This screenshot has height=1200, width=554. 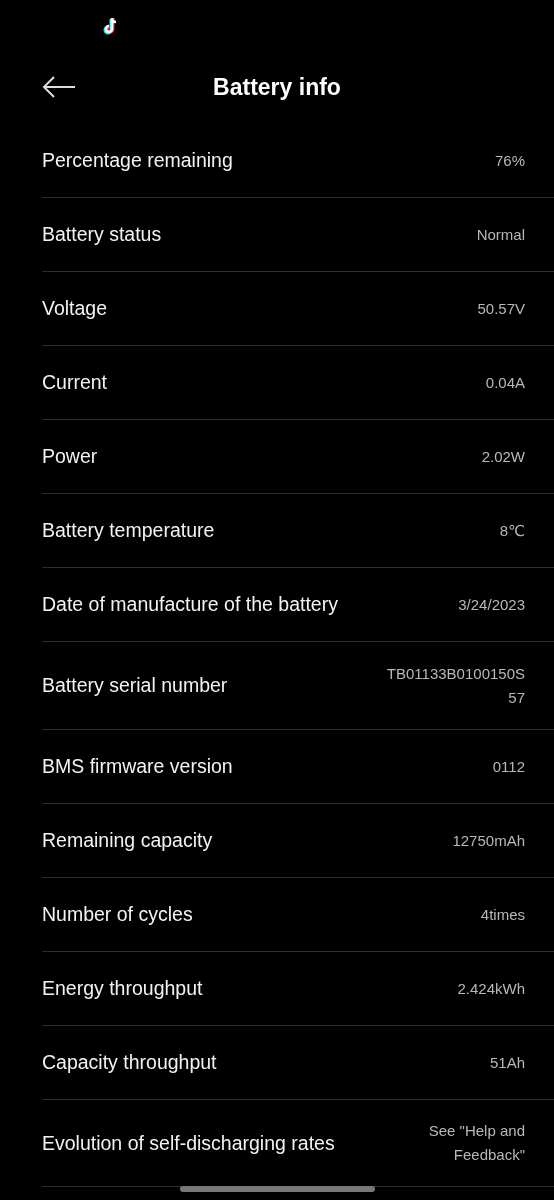 I want to click on setting-value: 0112, so click(x=508, y=766).